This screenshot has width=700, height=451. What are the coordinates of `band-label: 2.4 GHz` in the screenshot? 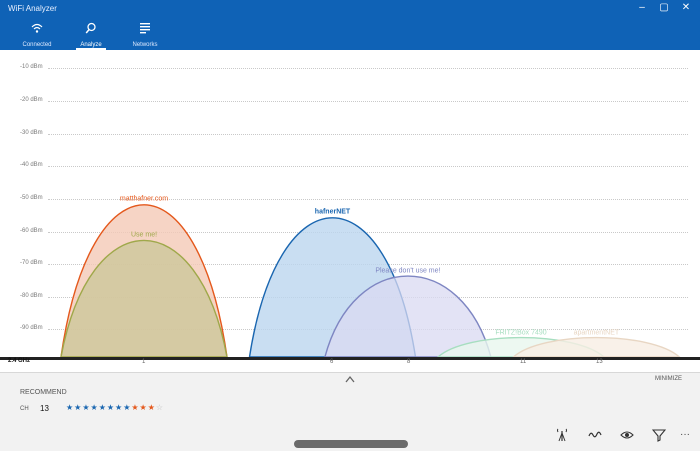 It's located at (19, 361).